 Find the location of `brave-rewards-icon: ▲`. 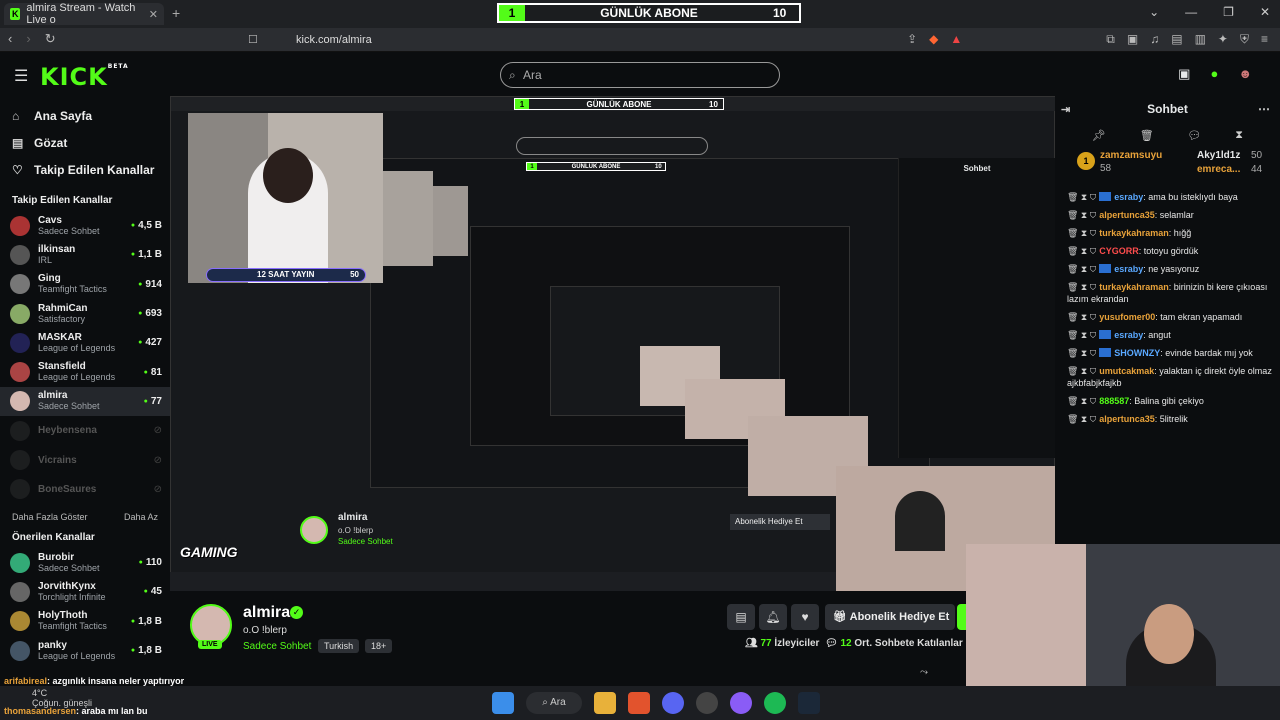

brave-rewards-icon: ▲ is located at coordinates (956, 39).